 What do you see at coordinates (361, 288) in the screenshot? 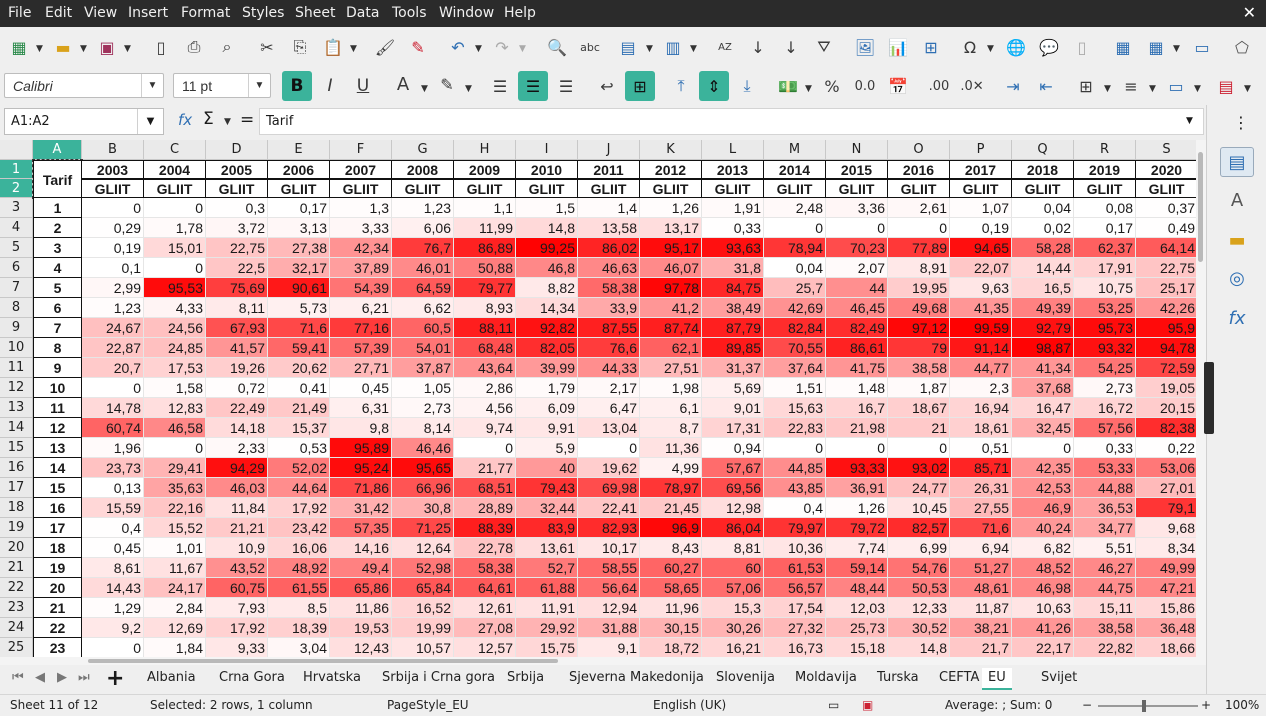
I see `data-cell: 54,39` at bounding box center [361, 288].